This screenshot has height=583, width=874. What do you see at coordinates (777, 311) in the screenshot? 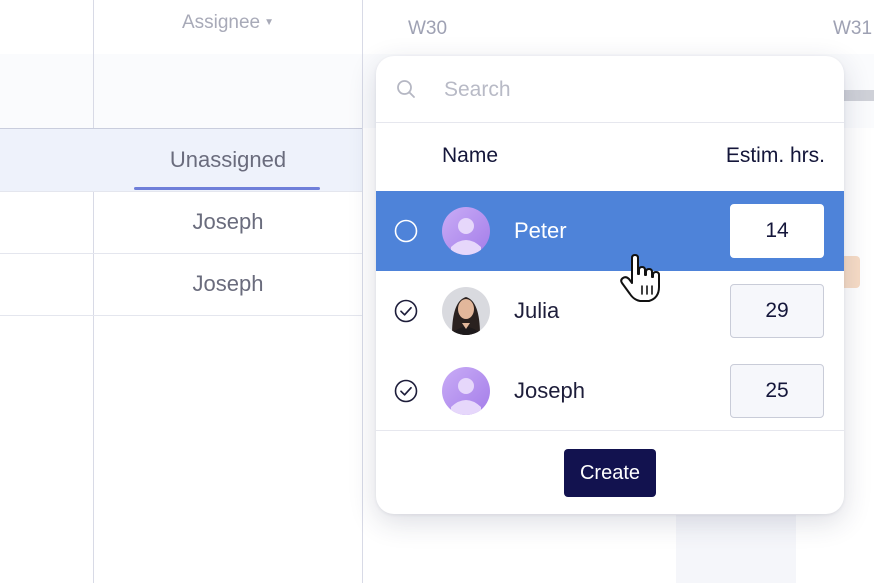
I see `hours-input: 29` at bounding box center [777, 311].